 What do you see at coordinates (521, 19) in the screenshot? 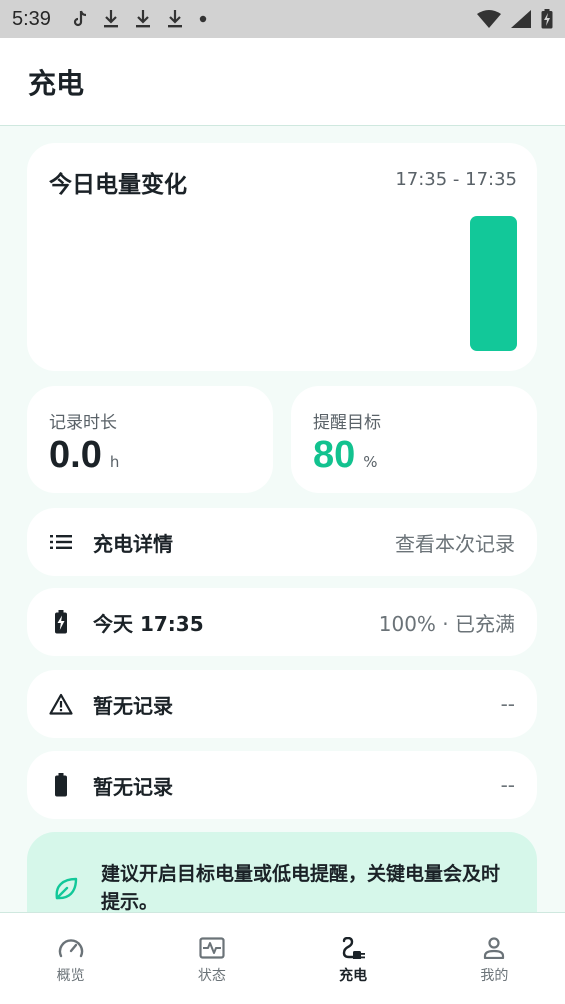
I see `signal-icon` at bounding box center [521, 19].